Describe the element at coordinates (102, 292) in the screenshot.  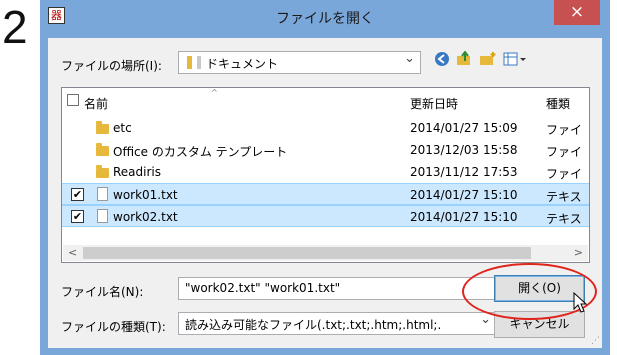
I see `filename-label: ファイル名(N):` at that location.